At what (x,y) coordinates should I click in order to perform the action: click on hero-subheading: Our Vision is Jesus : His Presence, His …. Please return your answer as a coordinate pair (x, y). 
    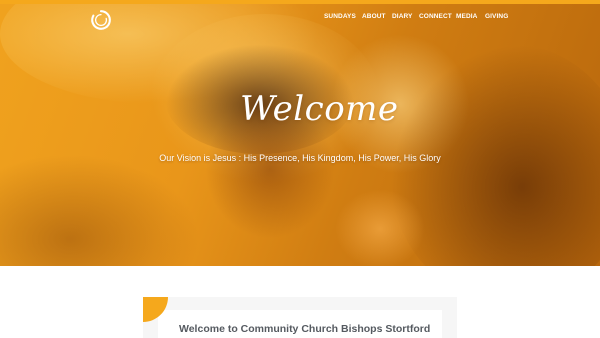
    Looking at the image, I should click on (300, 158).